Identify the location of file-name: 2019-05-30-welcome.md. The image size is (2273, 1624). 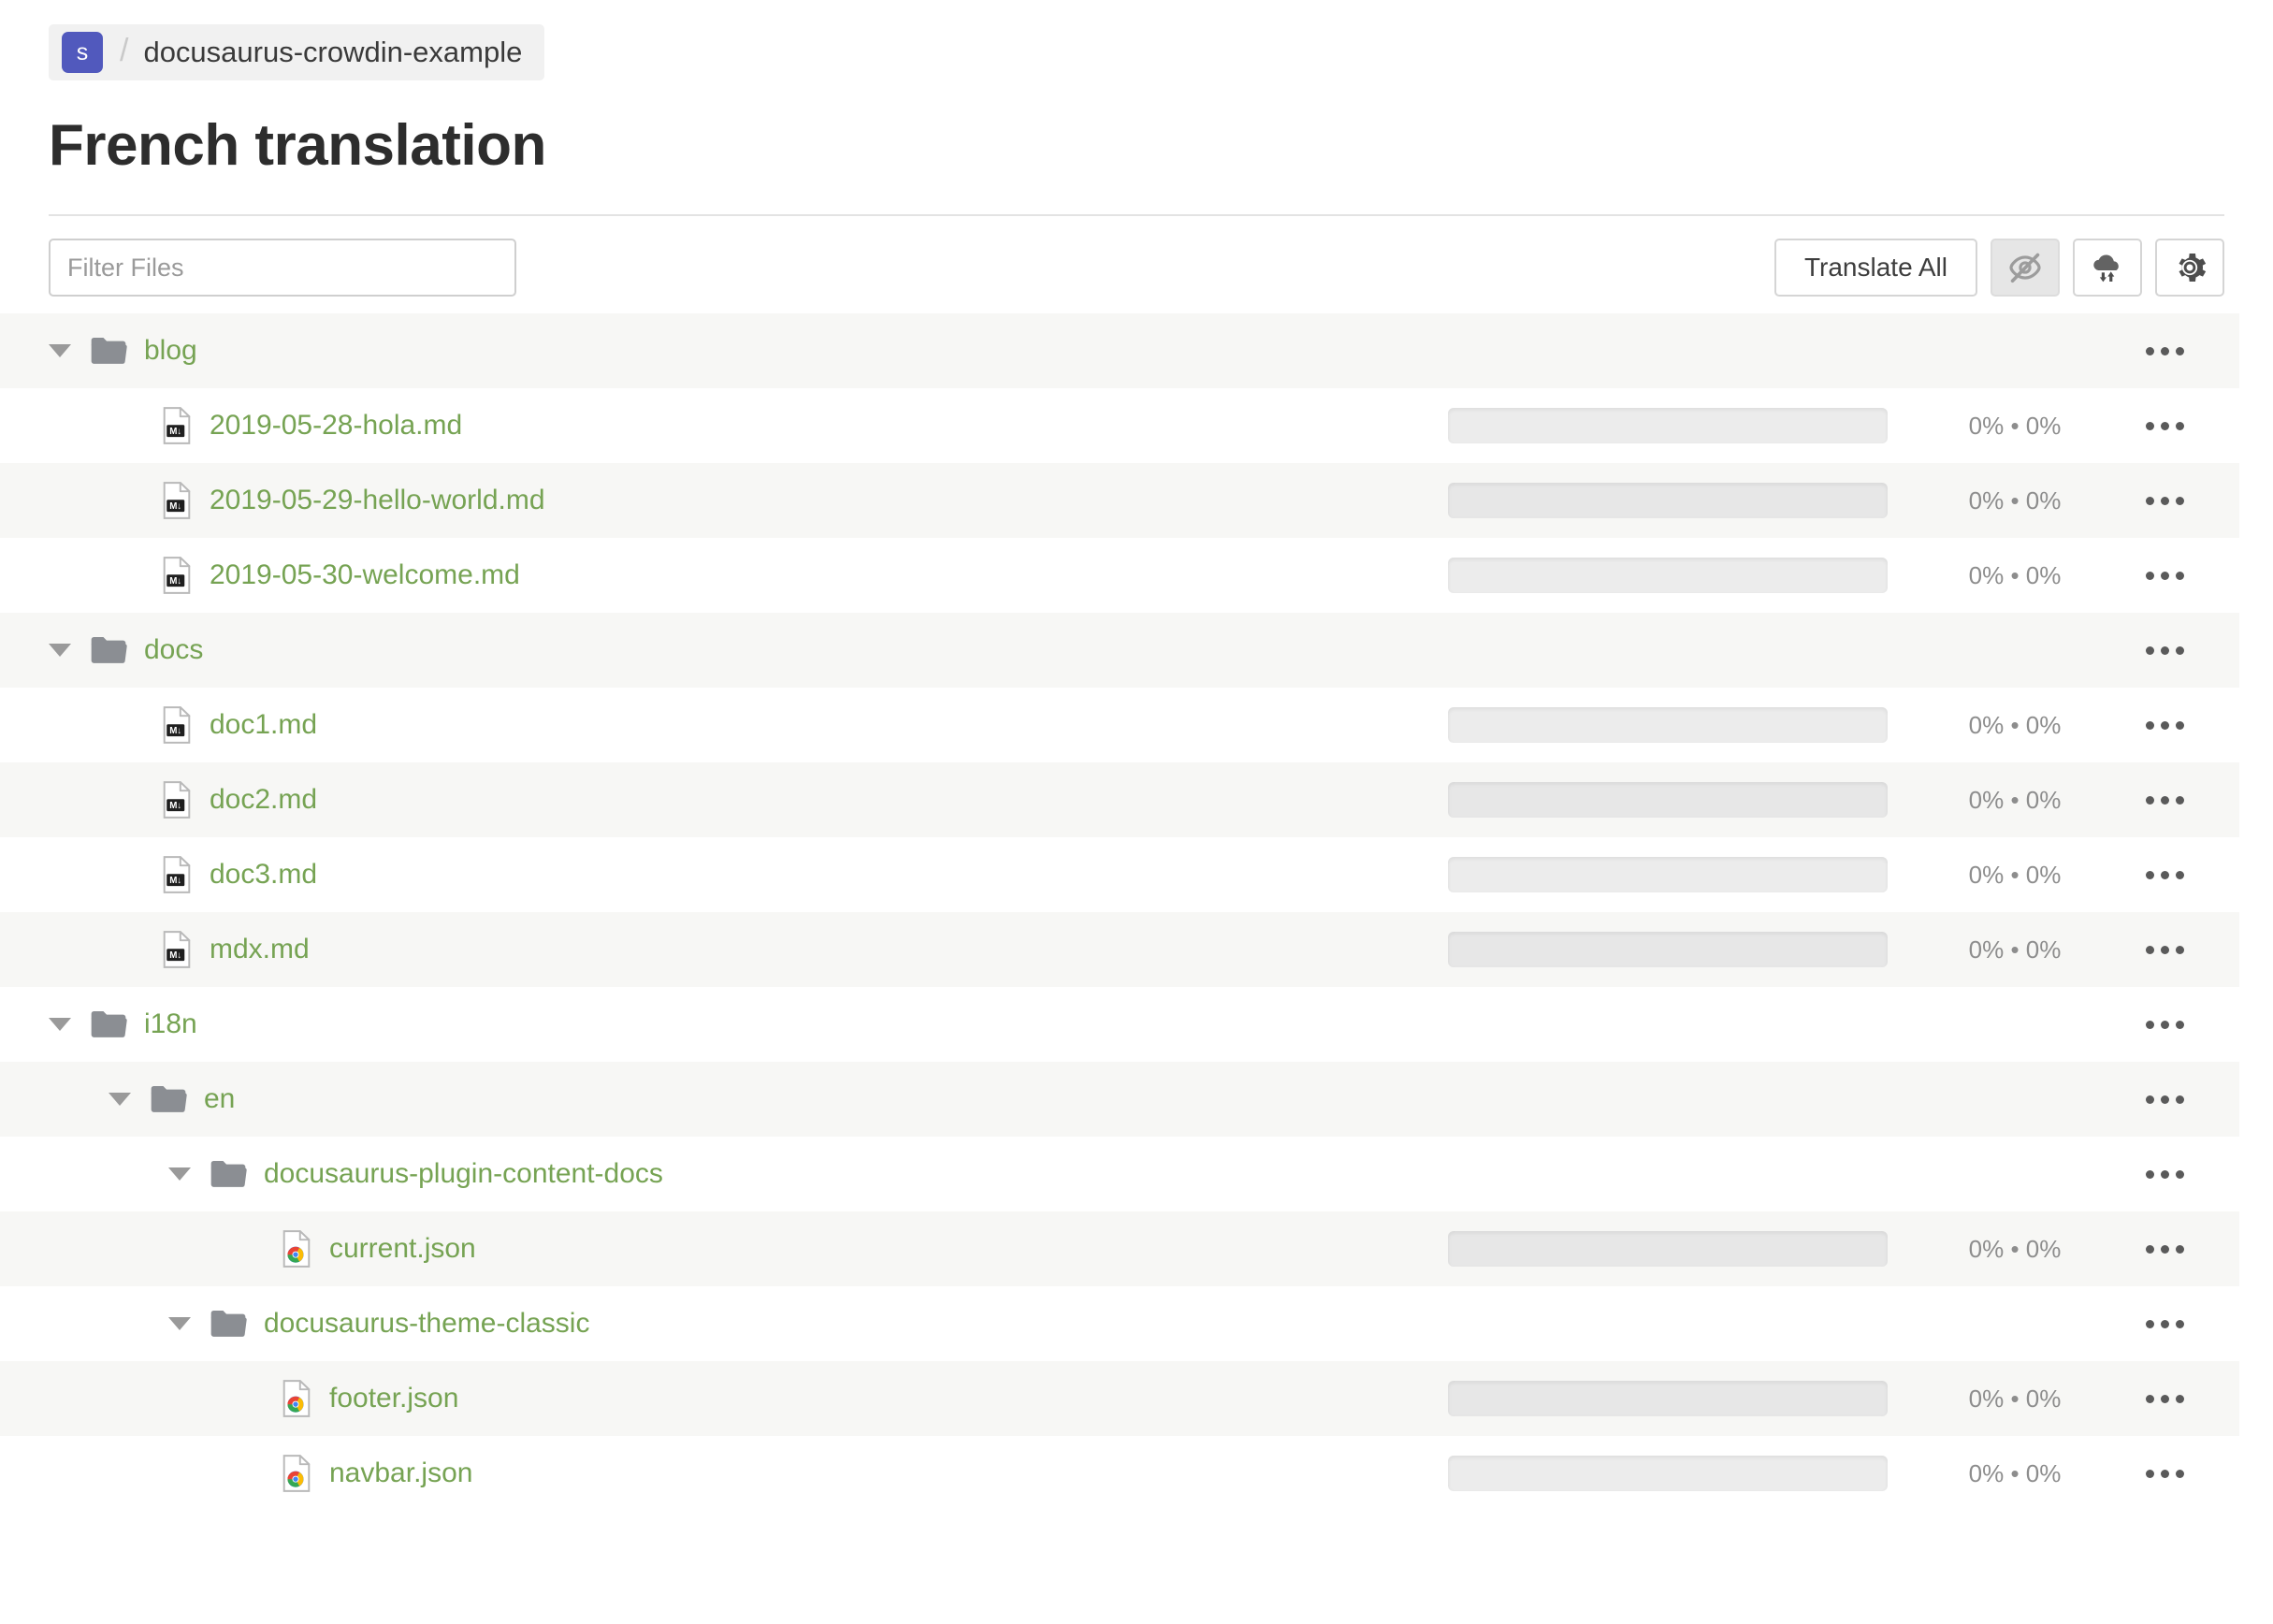
(365, 575).